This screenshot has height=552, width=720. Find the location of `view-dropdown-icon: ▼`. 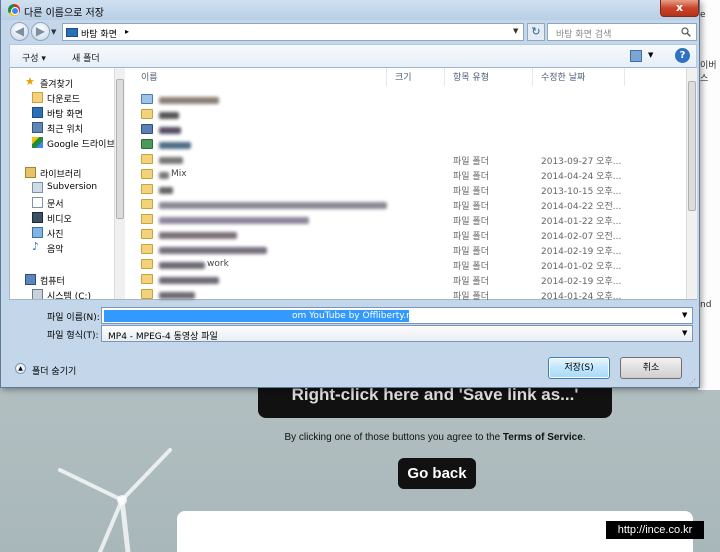

view-dropdown-icon: ▼ is located at coordinates (650, 55).